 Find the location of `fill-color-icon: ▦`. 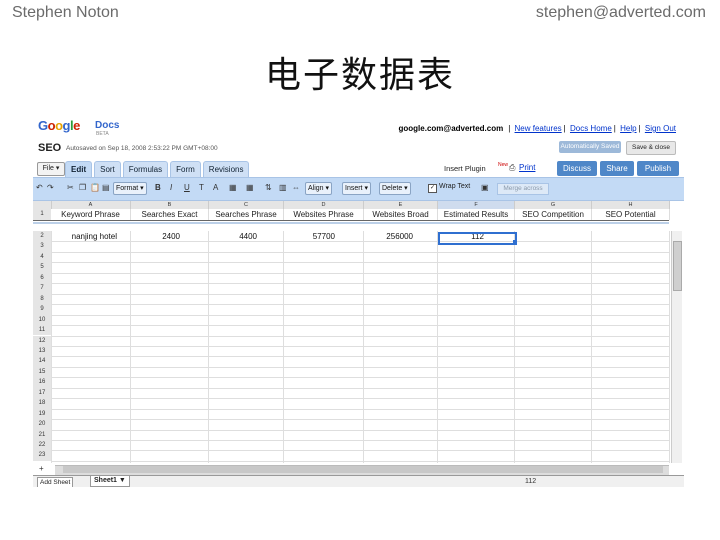

fill-color-icon: ▦ is located at coordinates (233, 187).